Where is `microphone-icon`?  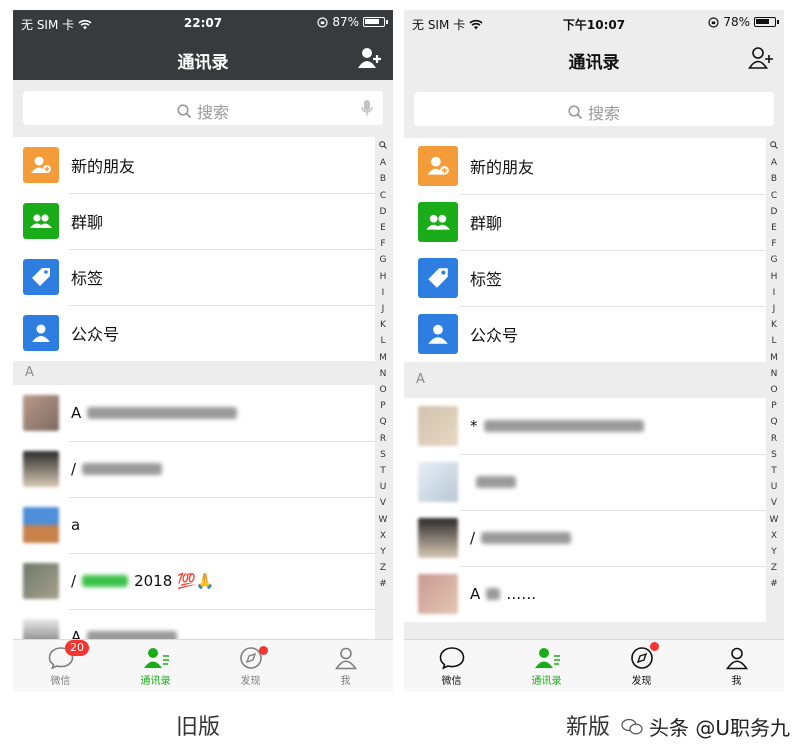 microphone-icon is located at coordinates (367, 108).